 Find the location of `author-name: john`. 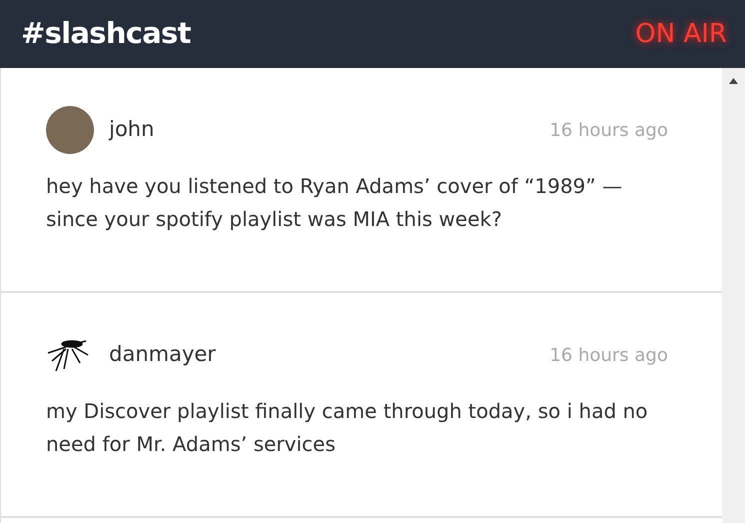

author-name: john is located at coordinates (131, 130).